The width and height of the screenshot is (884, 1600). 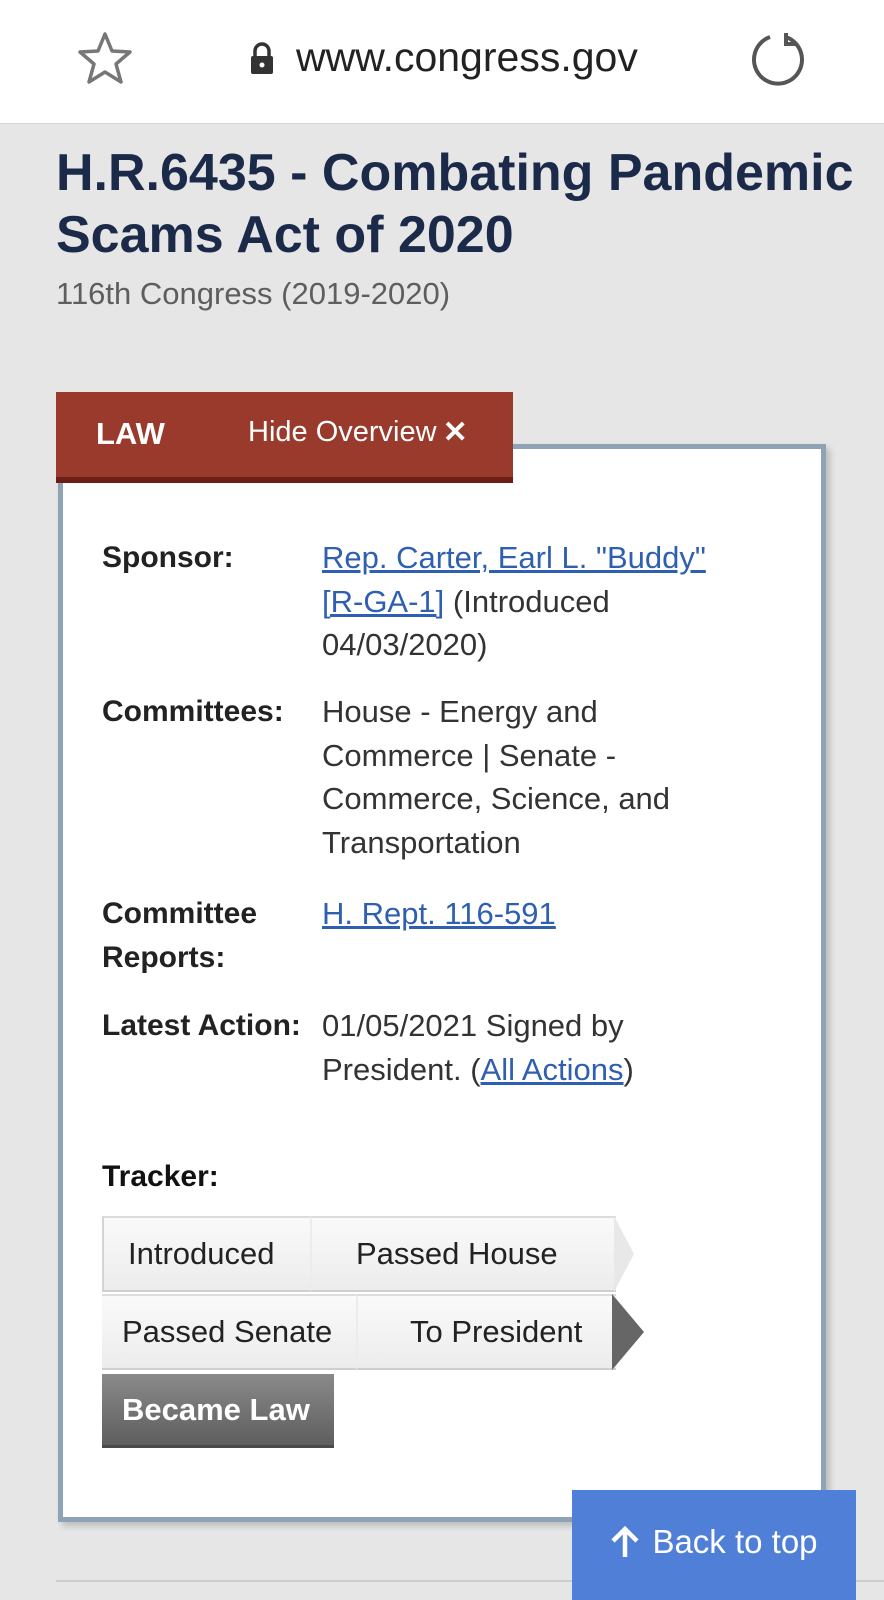 I want to click on latest-action-label: Latest Action:, so click(x=201, y=1025).